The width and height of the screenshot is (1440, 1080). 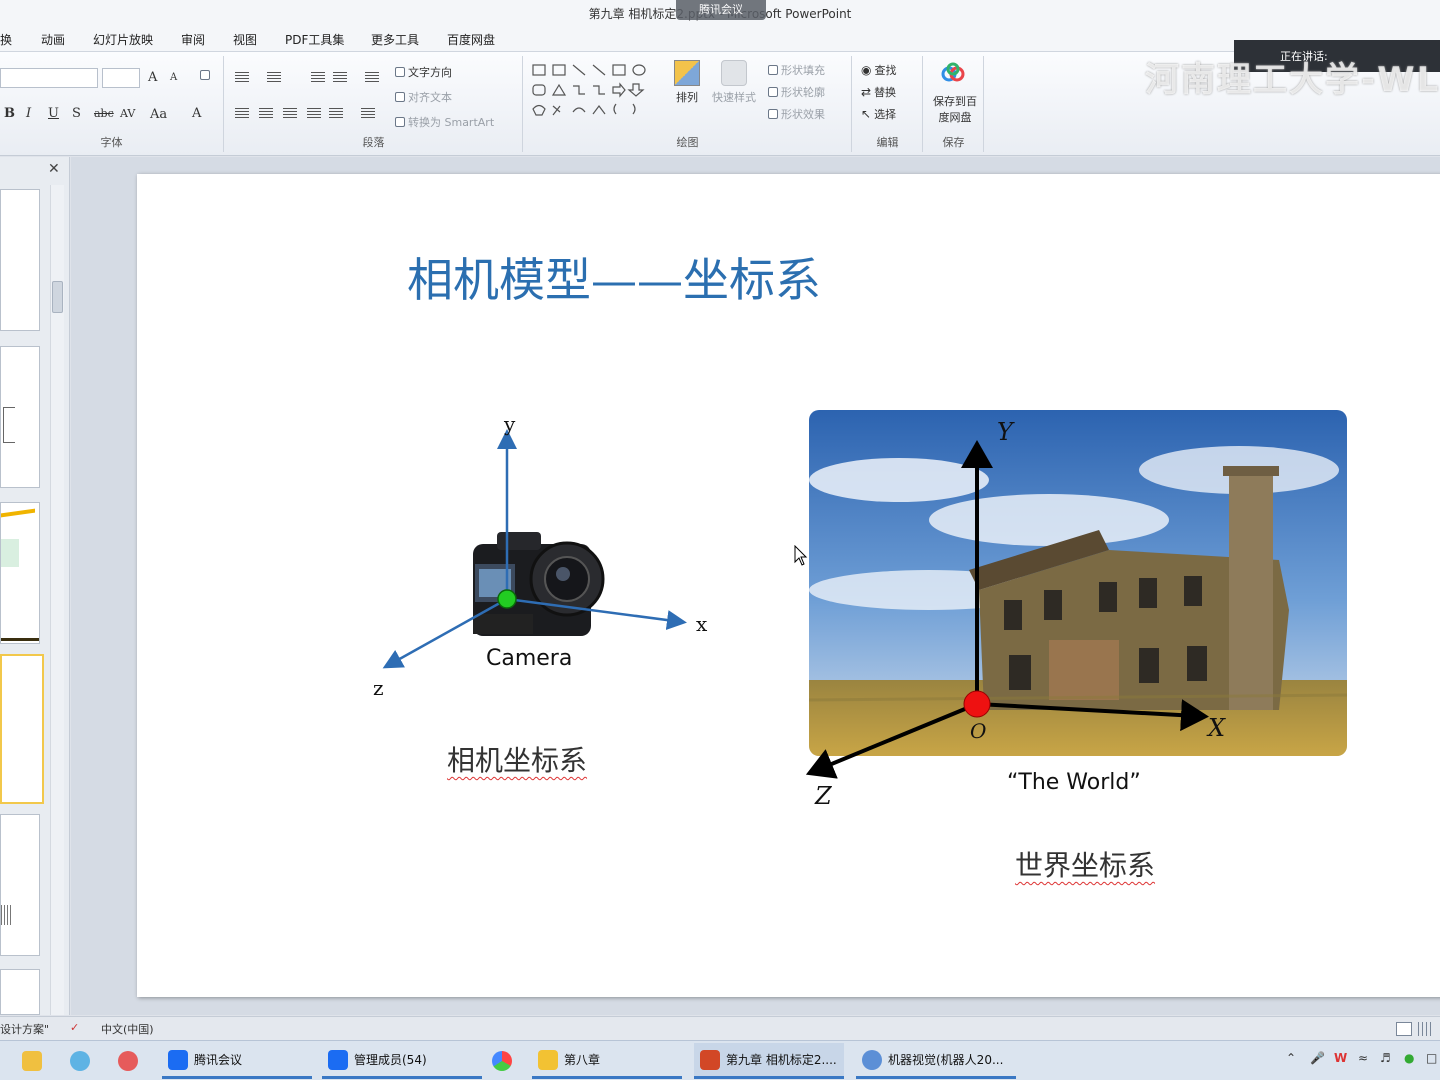 I want to click on slide-title: 相机模型——坐标系, so click(x=614, y=277).